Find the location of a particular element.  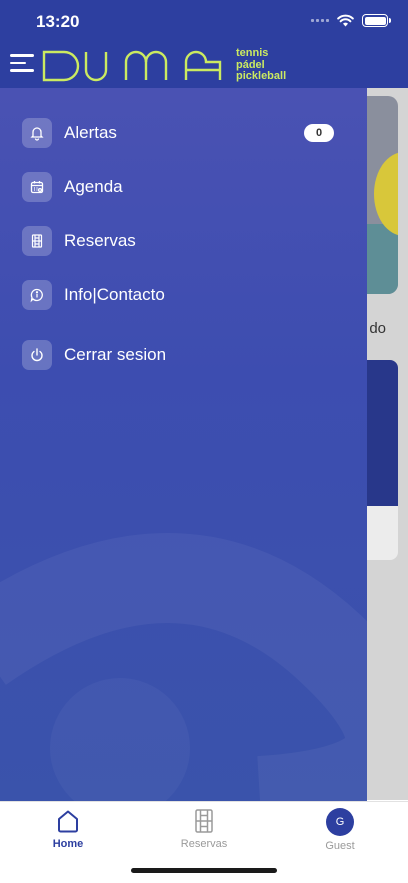

logo-subtitle: tennis pádel pickleball is located at coordinates (261, 64).